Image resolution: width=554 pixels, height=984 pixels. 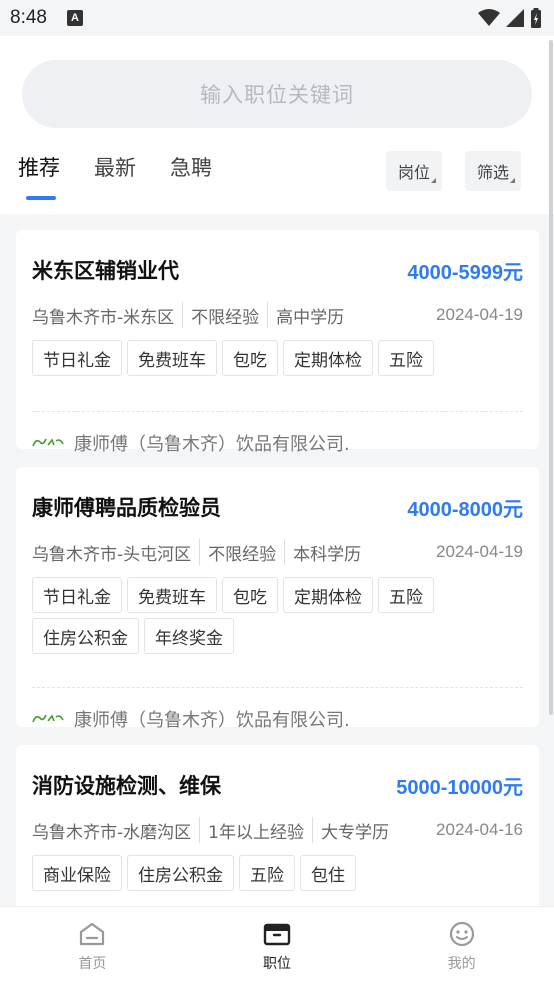 What do you see at coordinates (74, 18) in the screenshot?
I see `notification-icon: A` at bounding box center [74, 18].